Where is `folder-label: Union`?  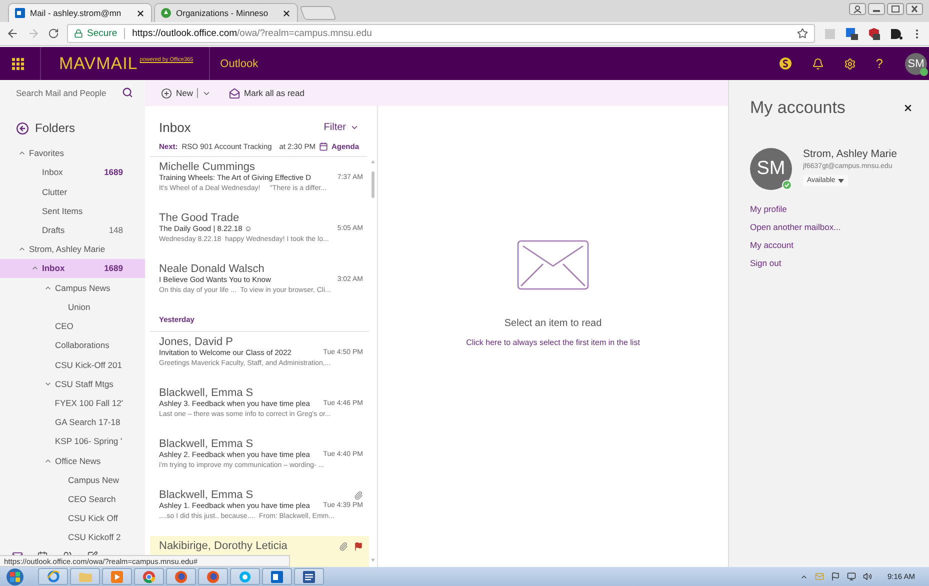 folder-label: Union is located at coordinates (80, 307).